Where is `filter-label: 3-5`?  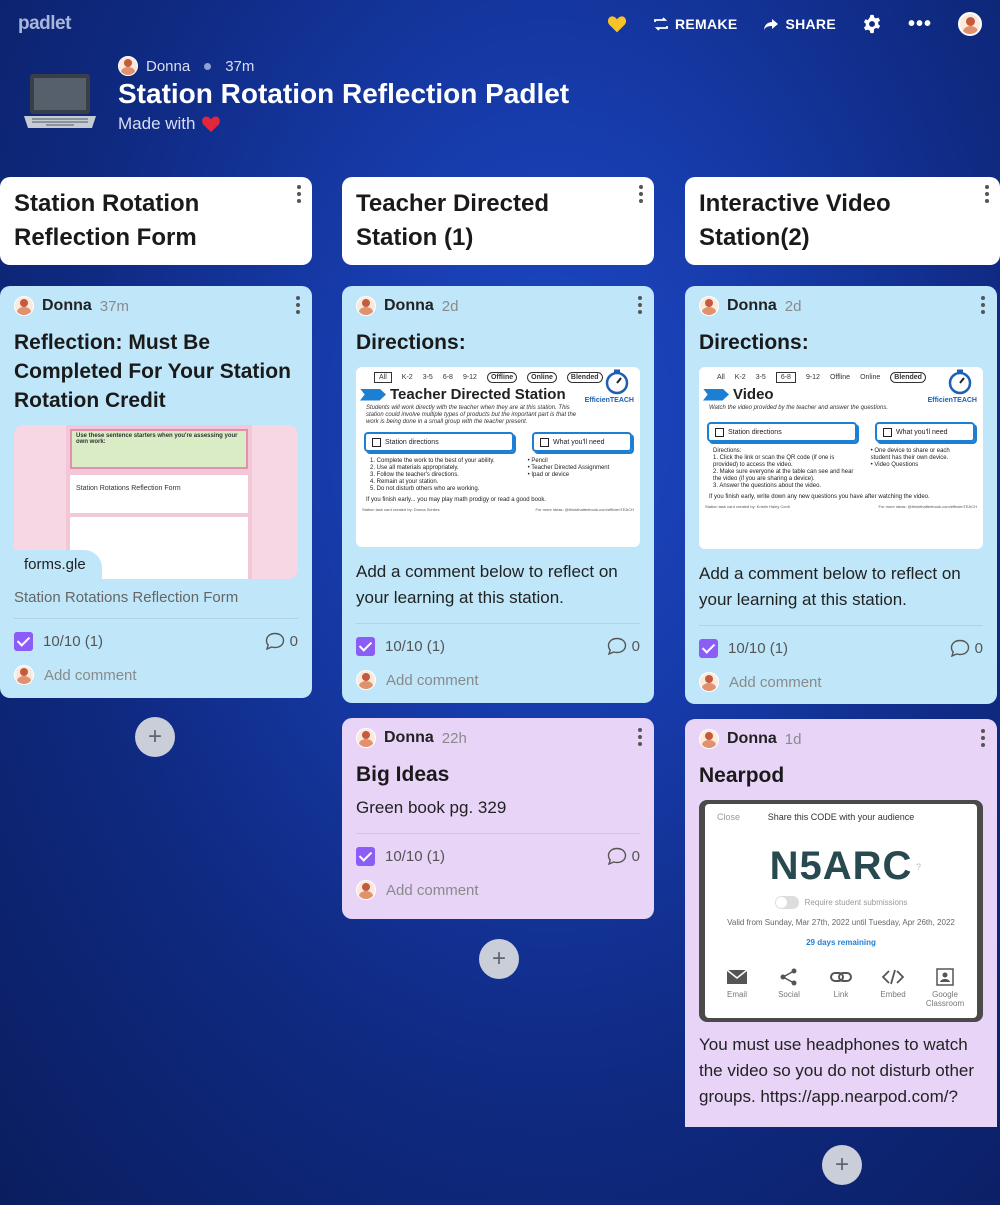
filter-label: 3-5 is located at coordinates (427, 377).